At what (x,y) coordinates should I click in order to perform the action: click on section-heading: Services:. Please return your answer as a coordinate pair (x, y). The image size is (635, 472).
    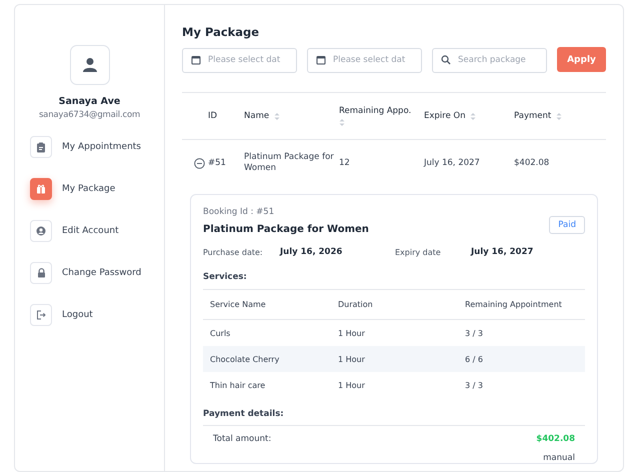
    Looking at the image, I should click on (225, 277).